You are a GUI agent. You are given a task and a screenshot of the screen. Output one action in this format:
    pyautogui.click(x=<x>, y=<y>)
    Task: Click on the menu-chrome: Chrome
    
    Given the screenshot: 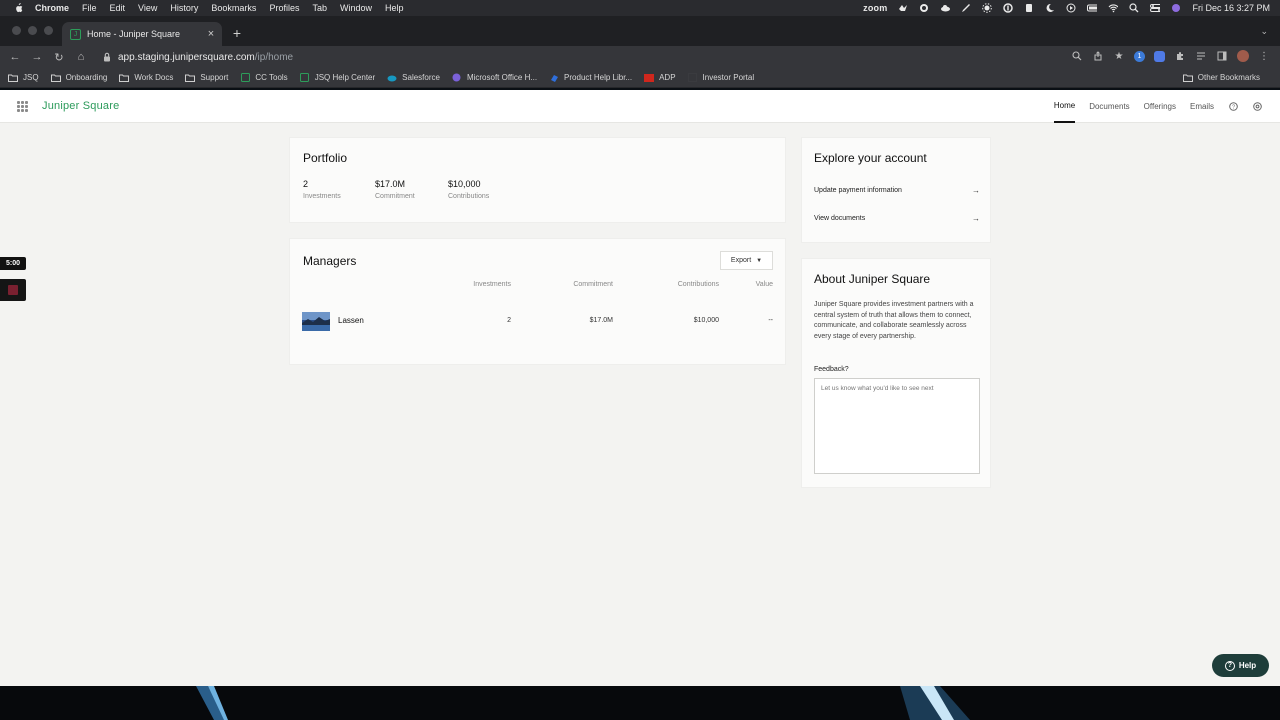 What is the action you would take?
    pyautogui.click(x=52, y=8)
    